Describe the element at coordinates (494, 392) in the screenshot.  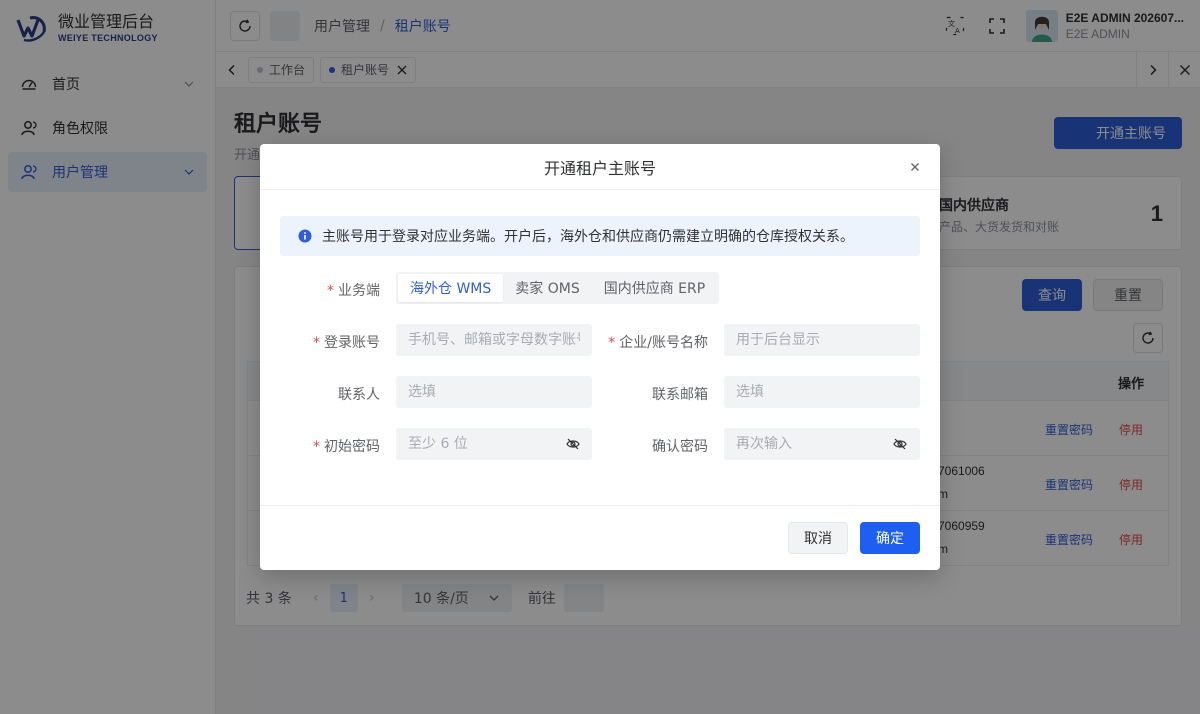
I see `contact-input` at that location.